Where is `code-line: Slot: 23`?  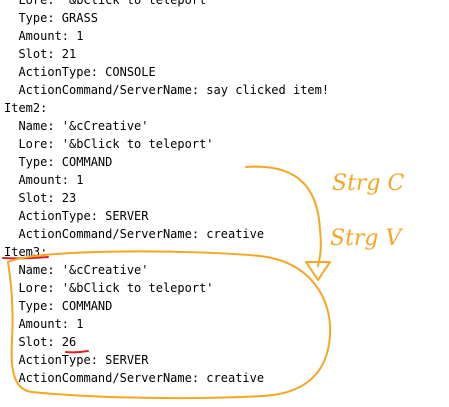 code-line: Slot: 23 is located at coordinates (40, 198).